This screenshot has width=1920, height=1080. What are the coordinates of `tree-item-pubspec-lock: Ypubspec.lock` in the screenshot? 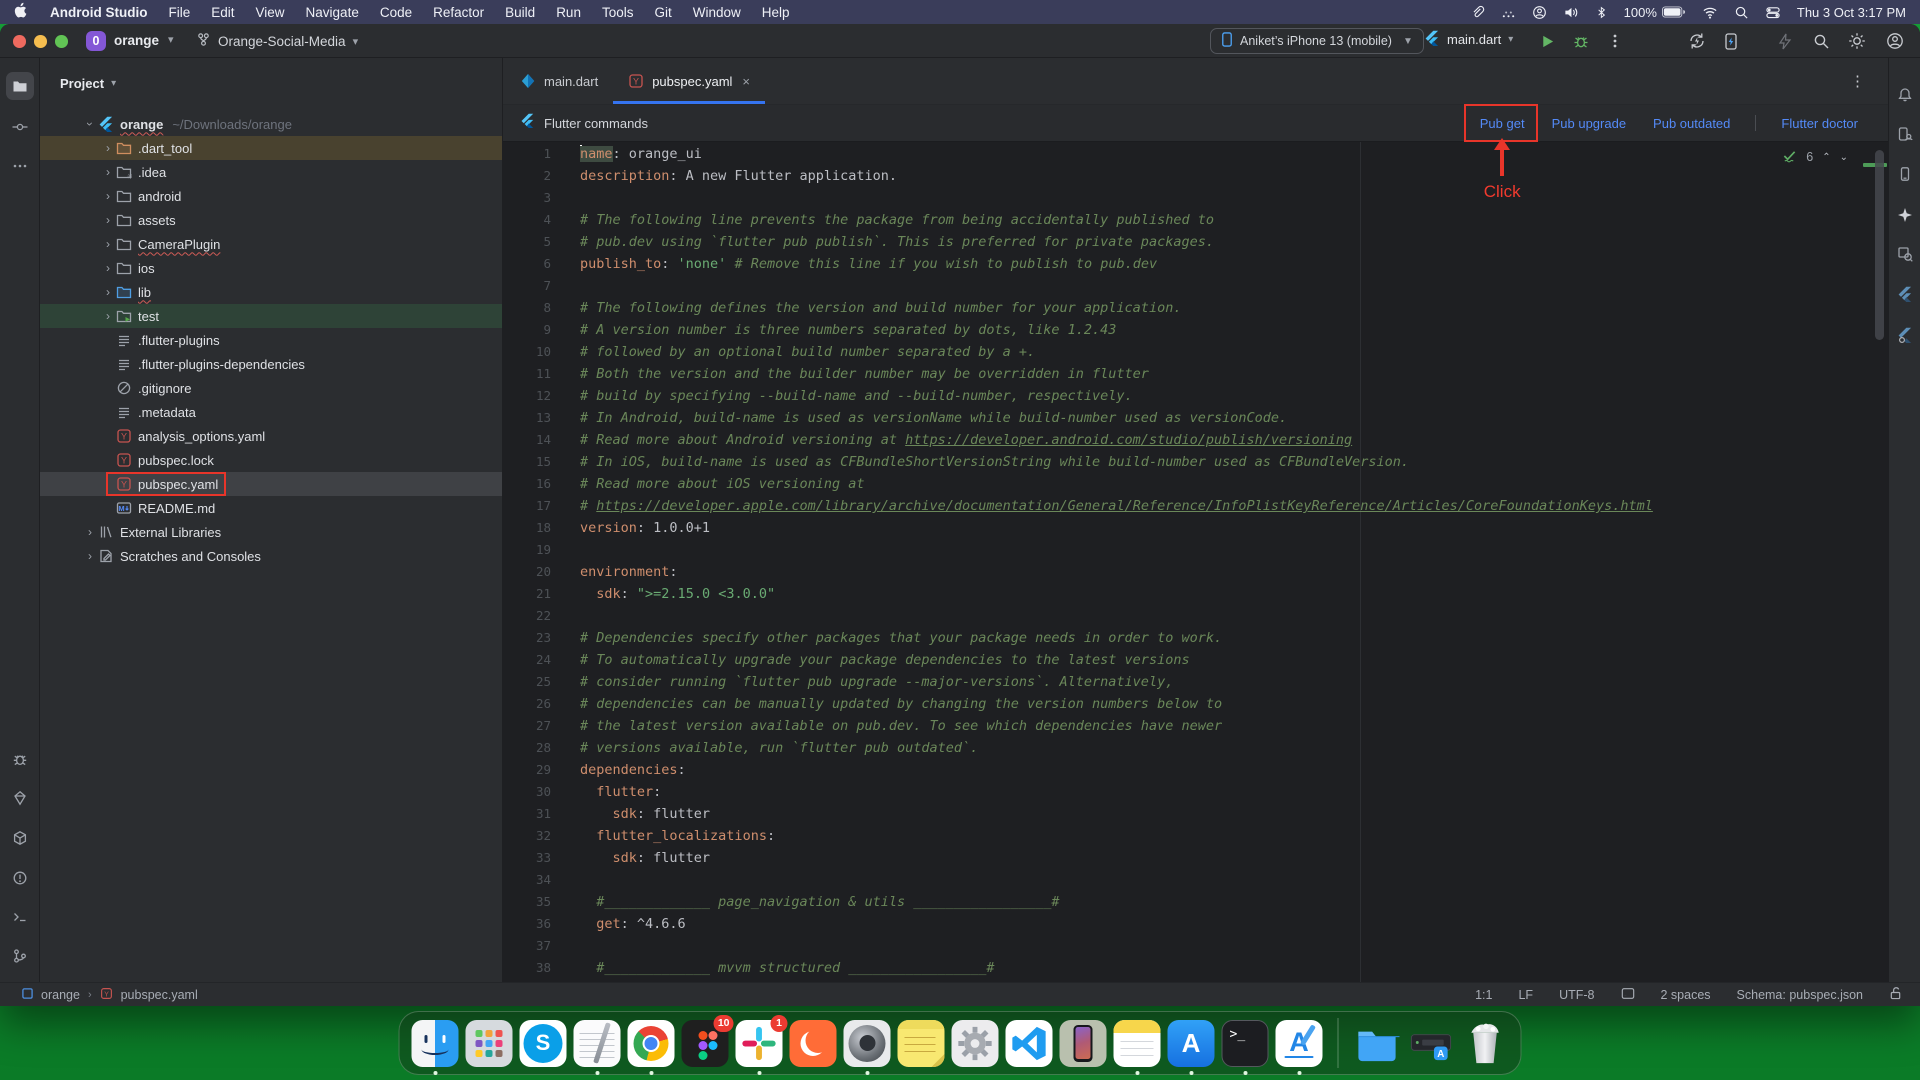 It's located at (271, 460).